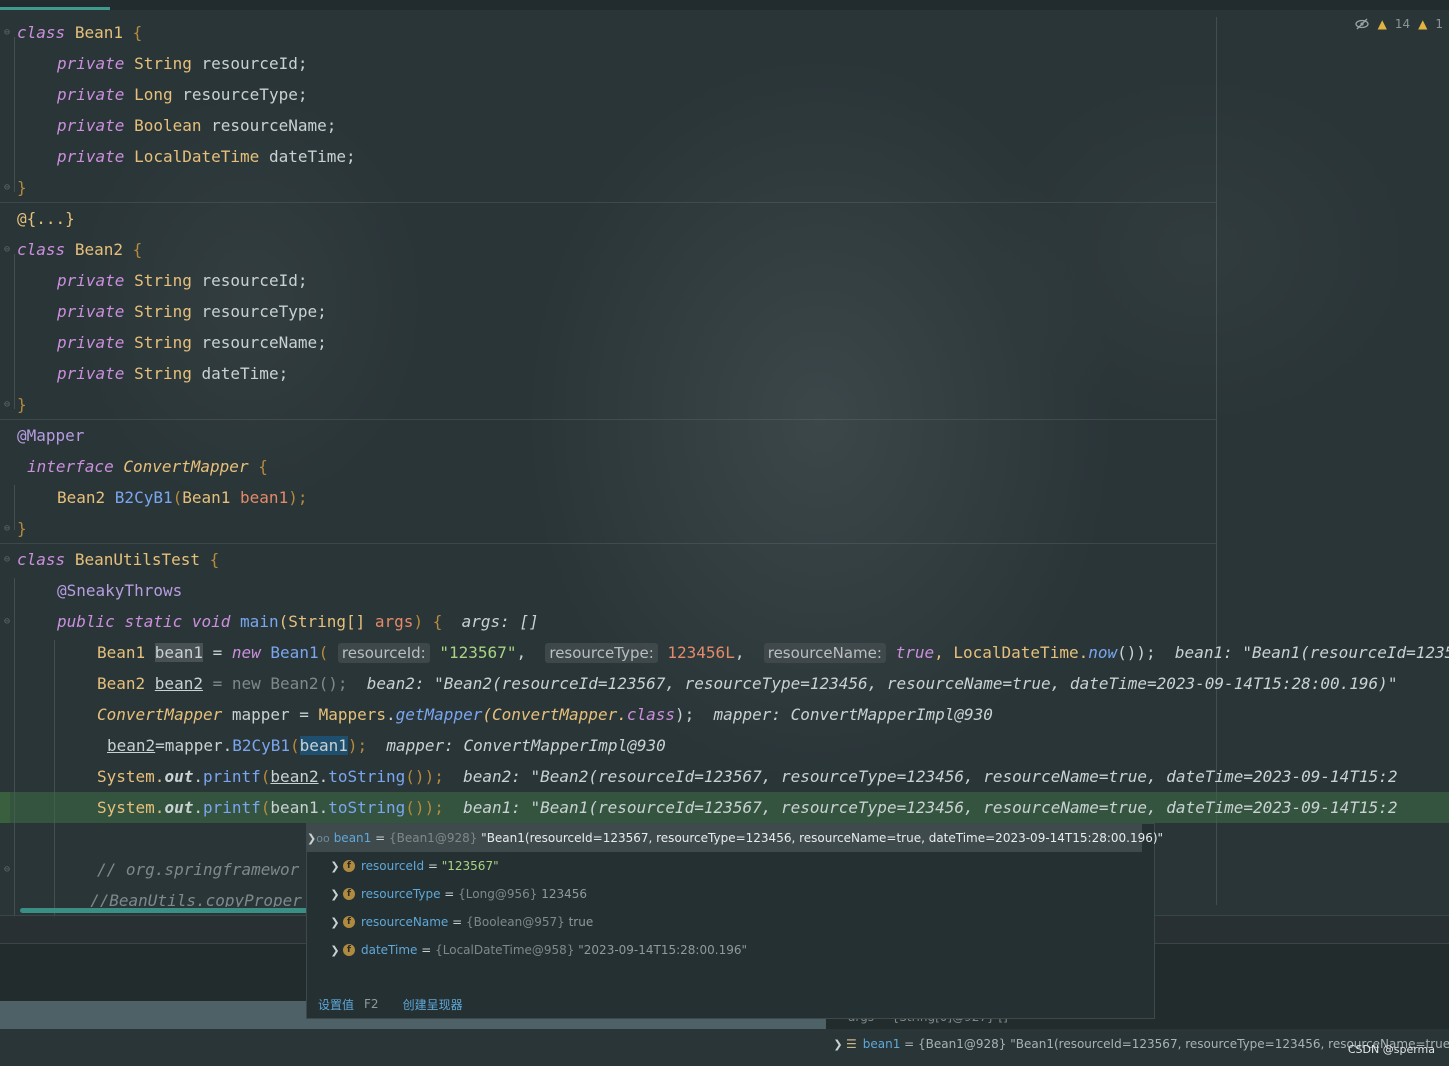  I want to click on code-line: ⊖ class Bean2 {, so click(724, 249).